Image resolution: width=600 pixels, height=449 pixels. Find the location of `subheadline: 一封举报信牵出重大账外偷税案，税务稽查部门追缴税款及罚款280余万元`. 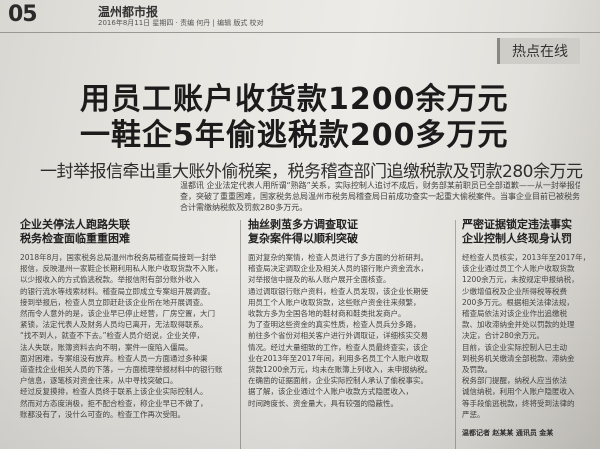

subheadline: 一封举报信牵出重大账外偷税案，税务稽查部门追缴税款及罚款280余万元 is located at coordinates (311, 172).